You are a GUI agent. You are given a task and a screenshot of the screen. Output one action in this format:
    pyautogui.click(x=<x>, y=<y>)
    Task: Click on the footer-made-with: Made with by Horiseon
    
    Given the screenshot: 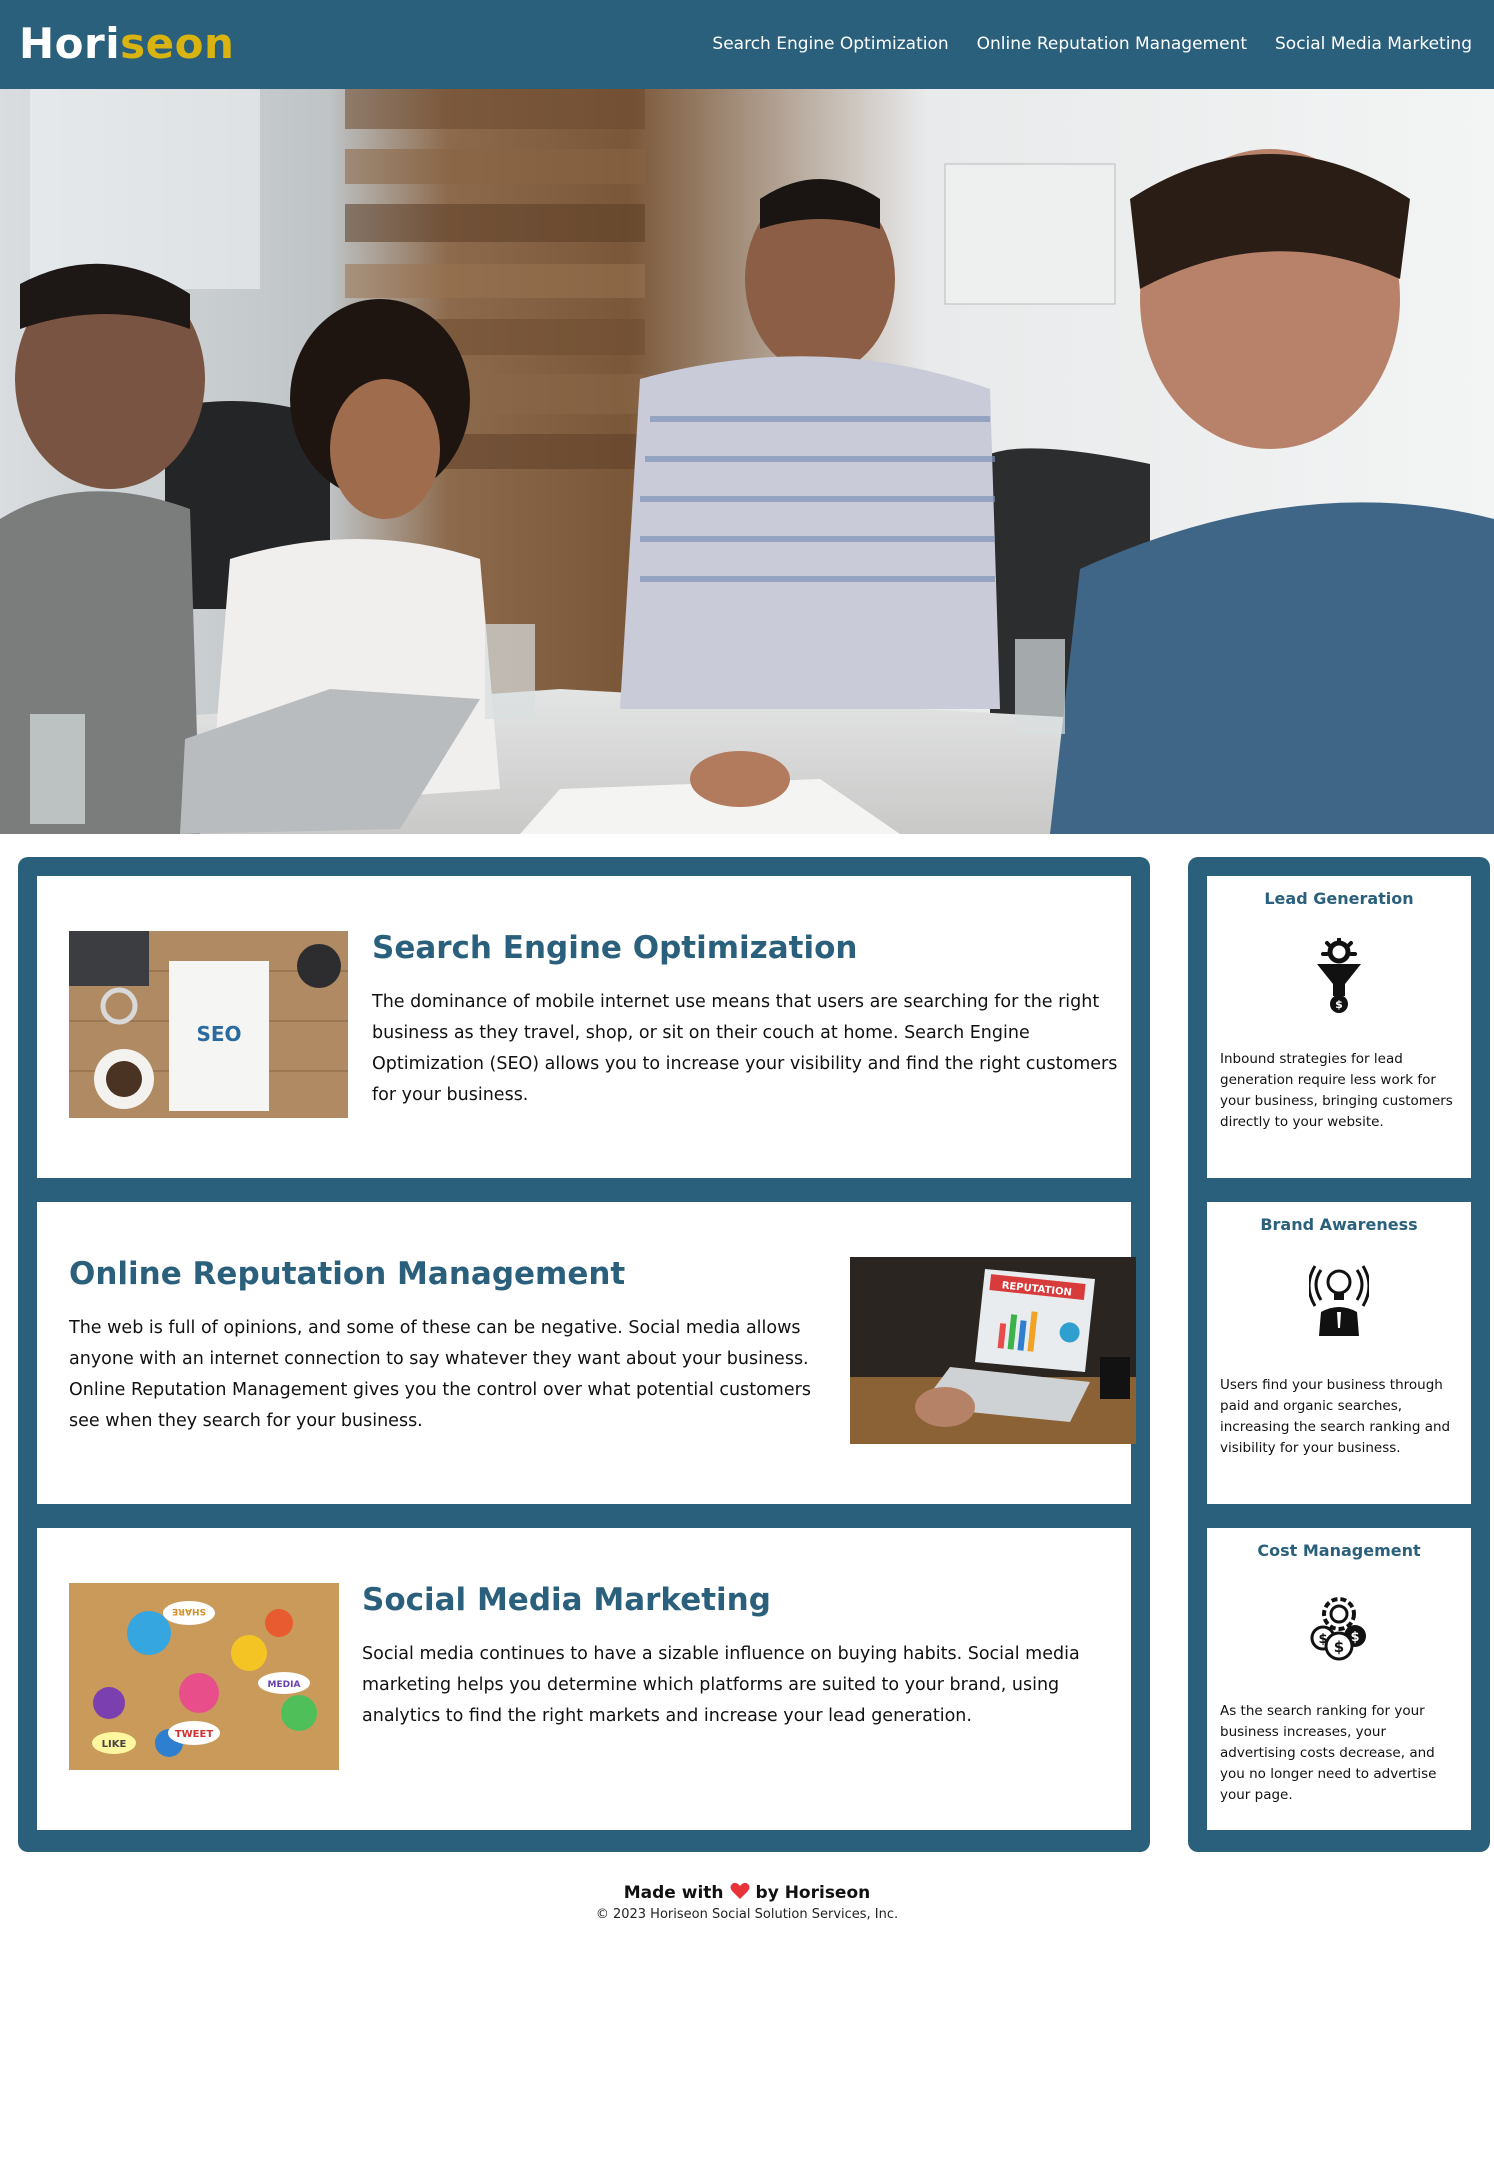 What is the action you would take?
    pyautogui.click(x=747, y=1893)
    